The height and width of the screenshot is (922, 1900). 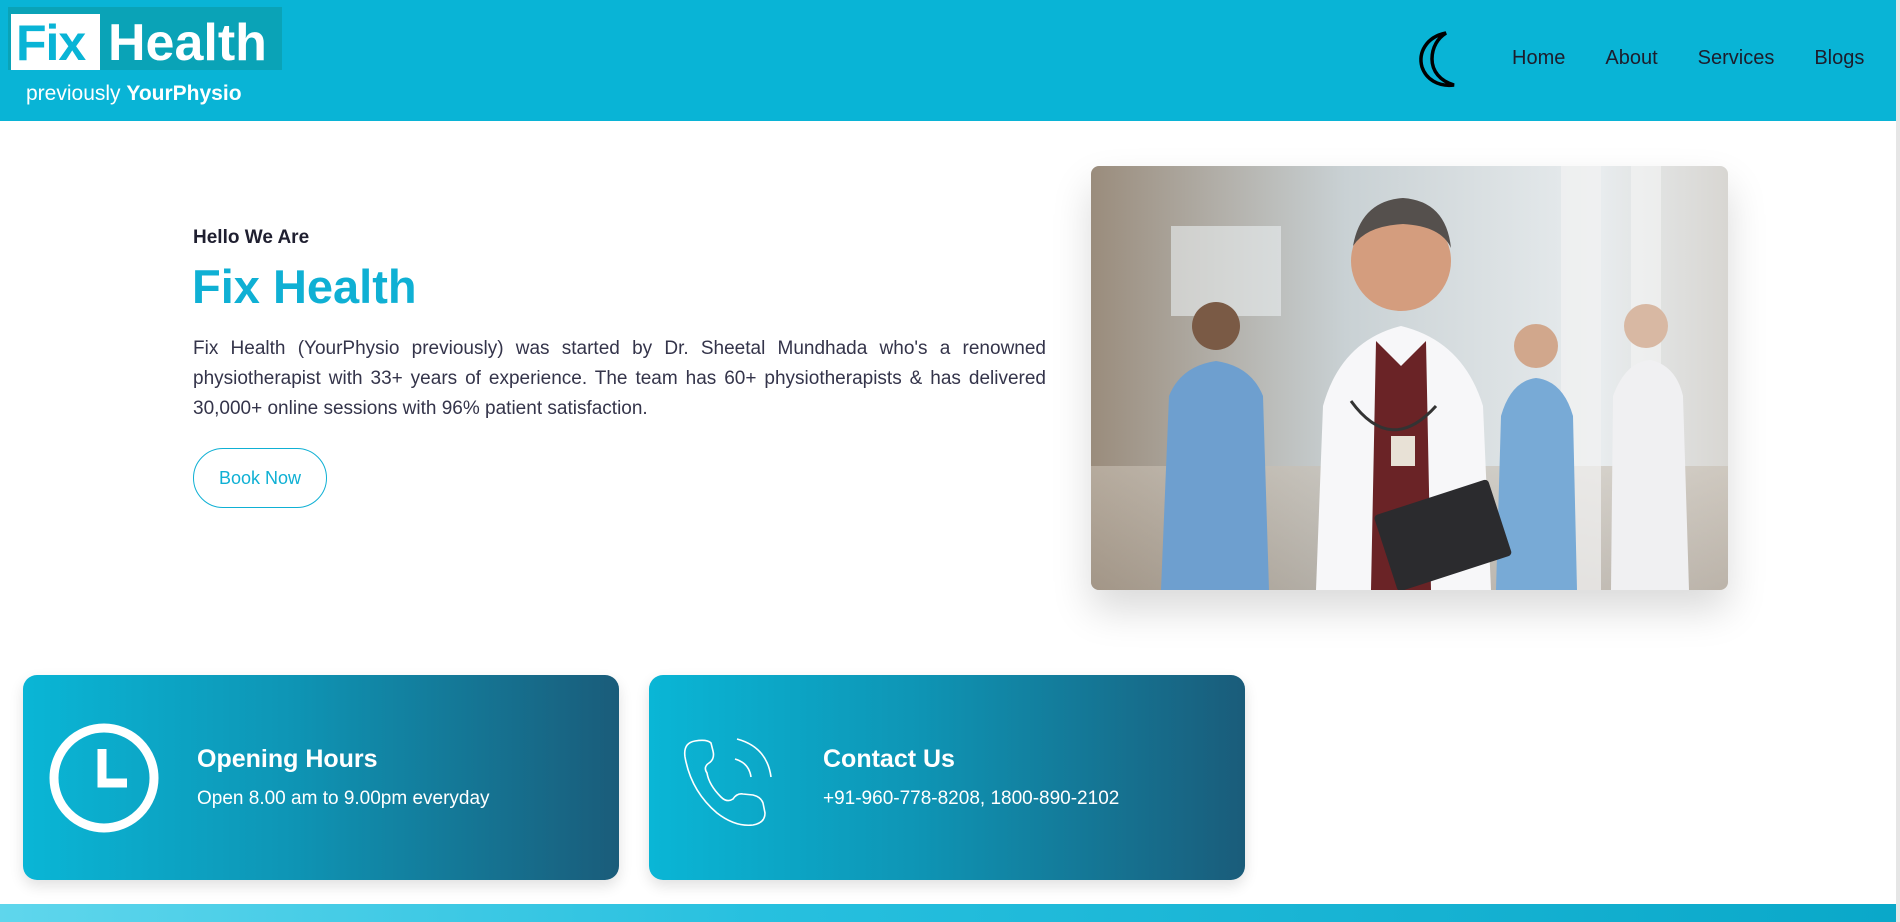 What do you see at coordinates (104, 778) in the screenshot?
I see `clock-icon` at bounding box center [104, 778].